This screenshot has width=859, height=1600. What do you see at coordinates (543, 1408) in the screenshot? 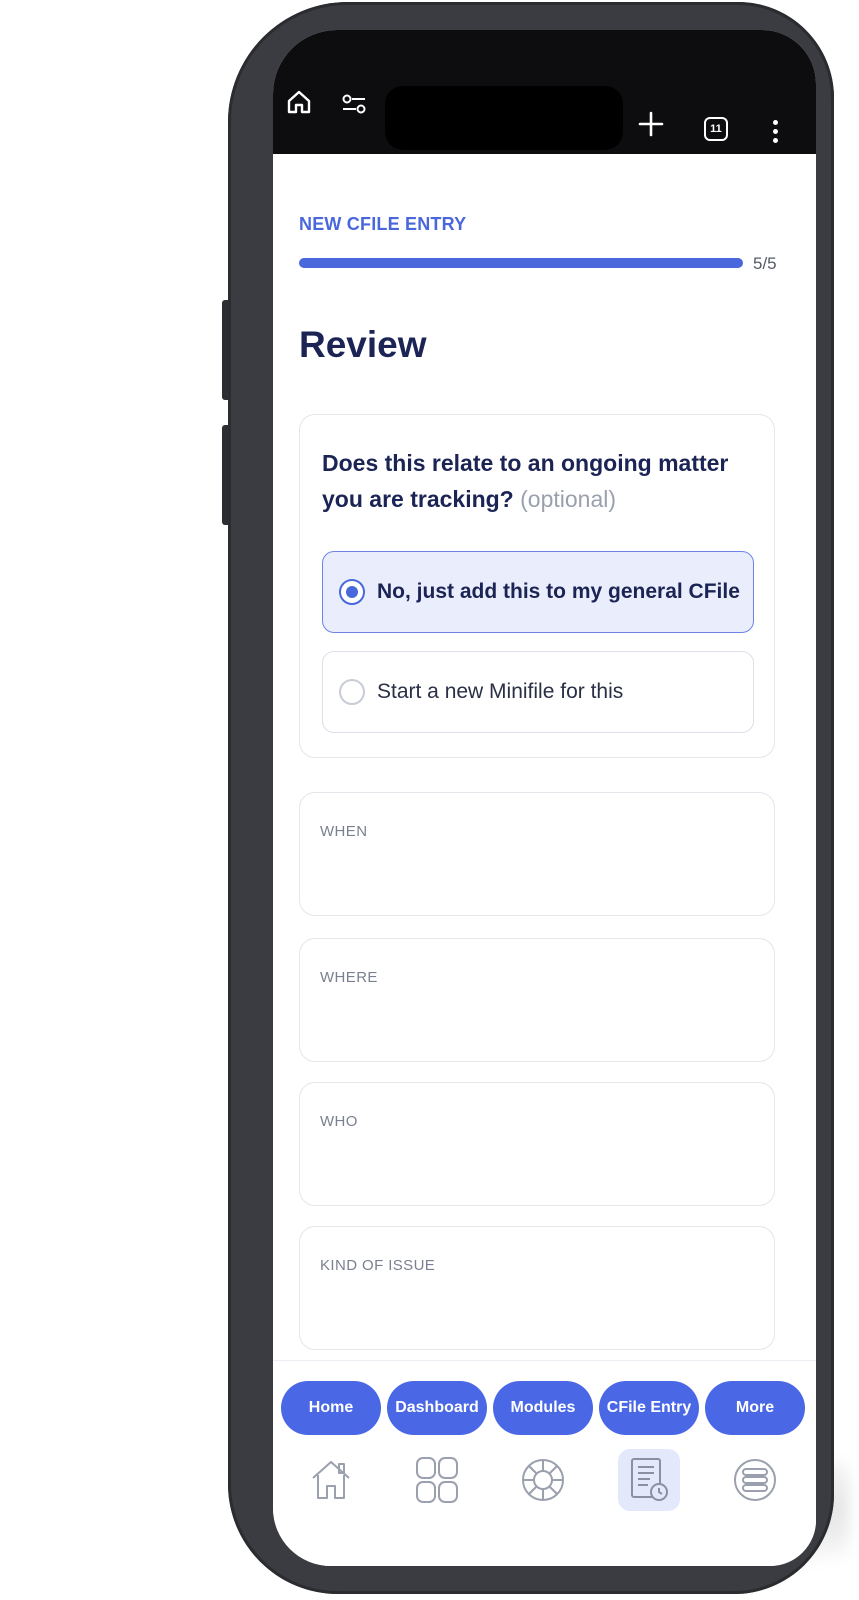
I see `nav-modules-button: Modules` at bounding box center [543, 1408].